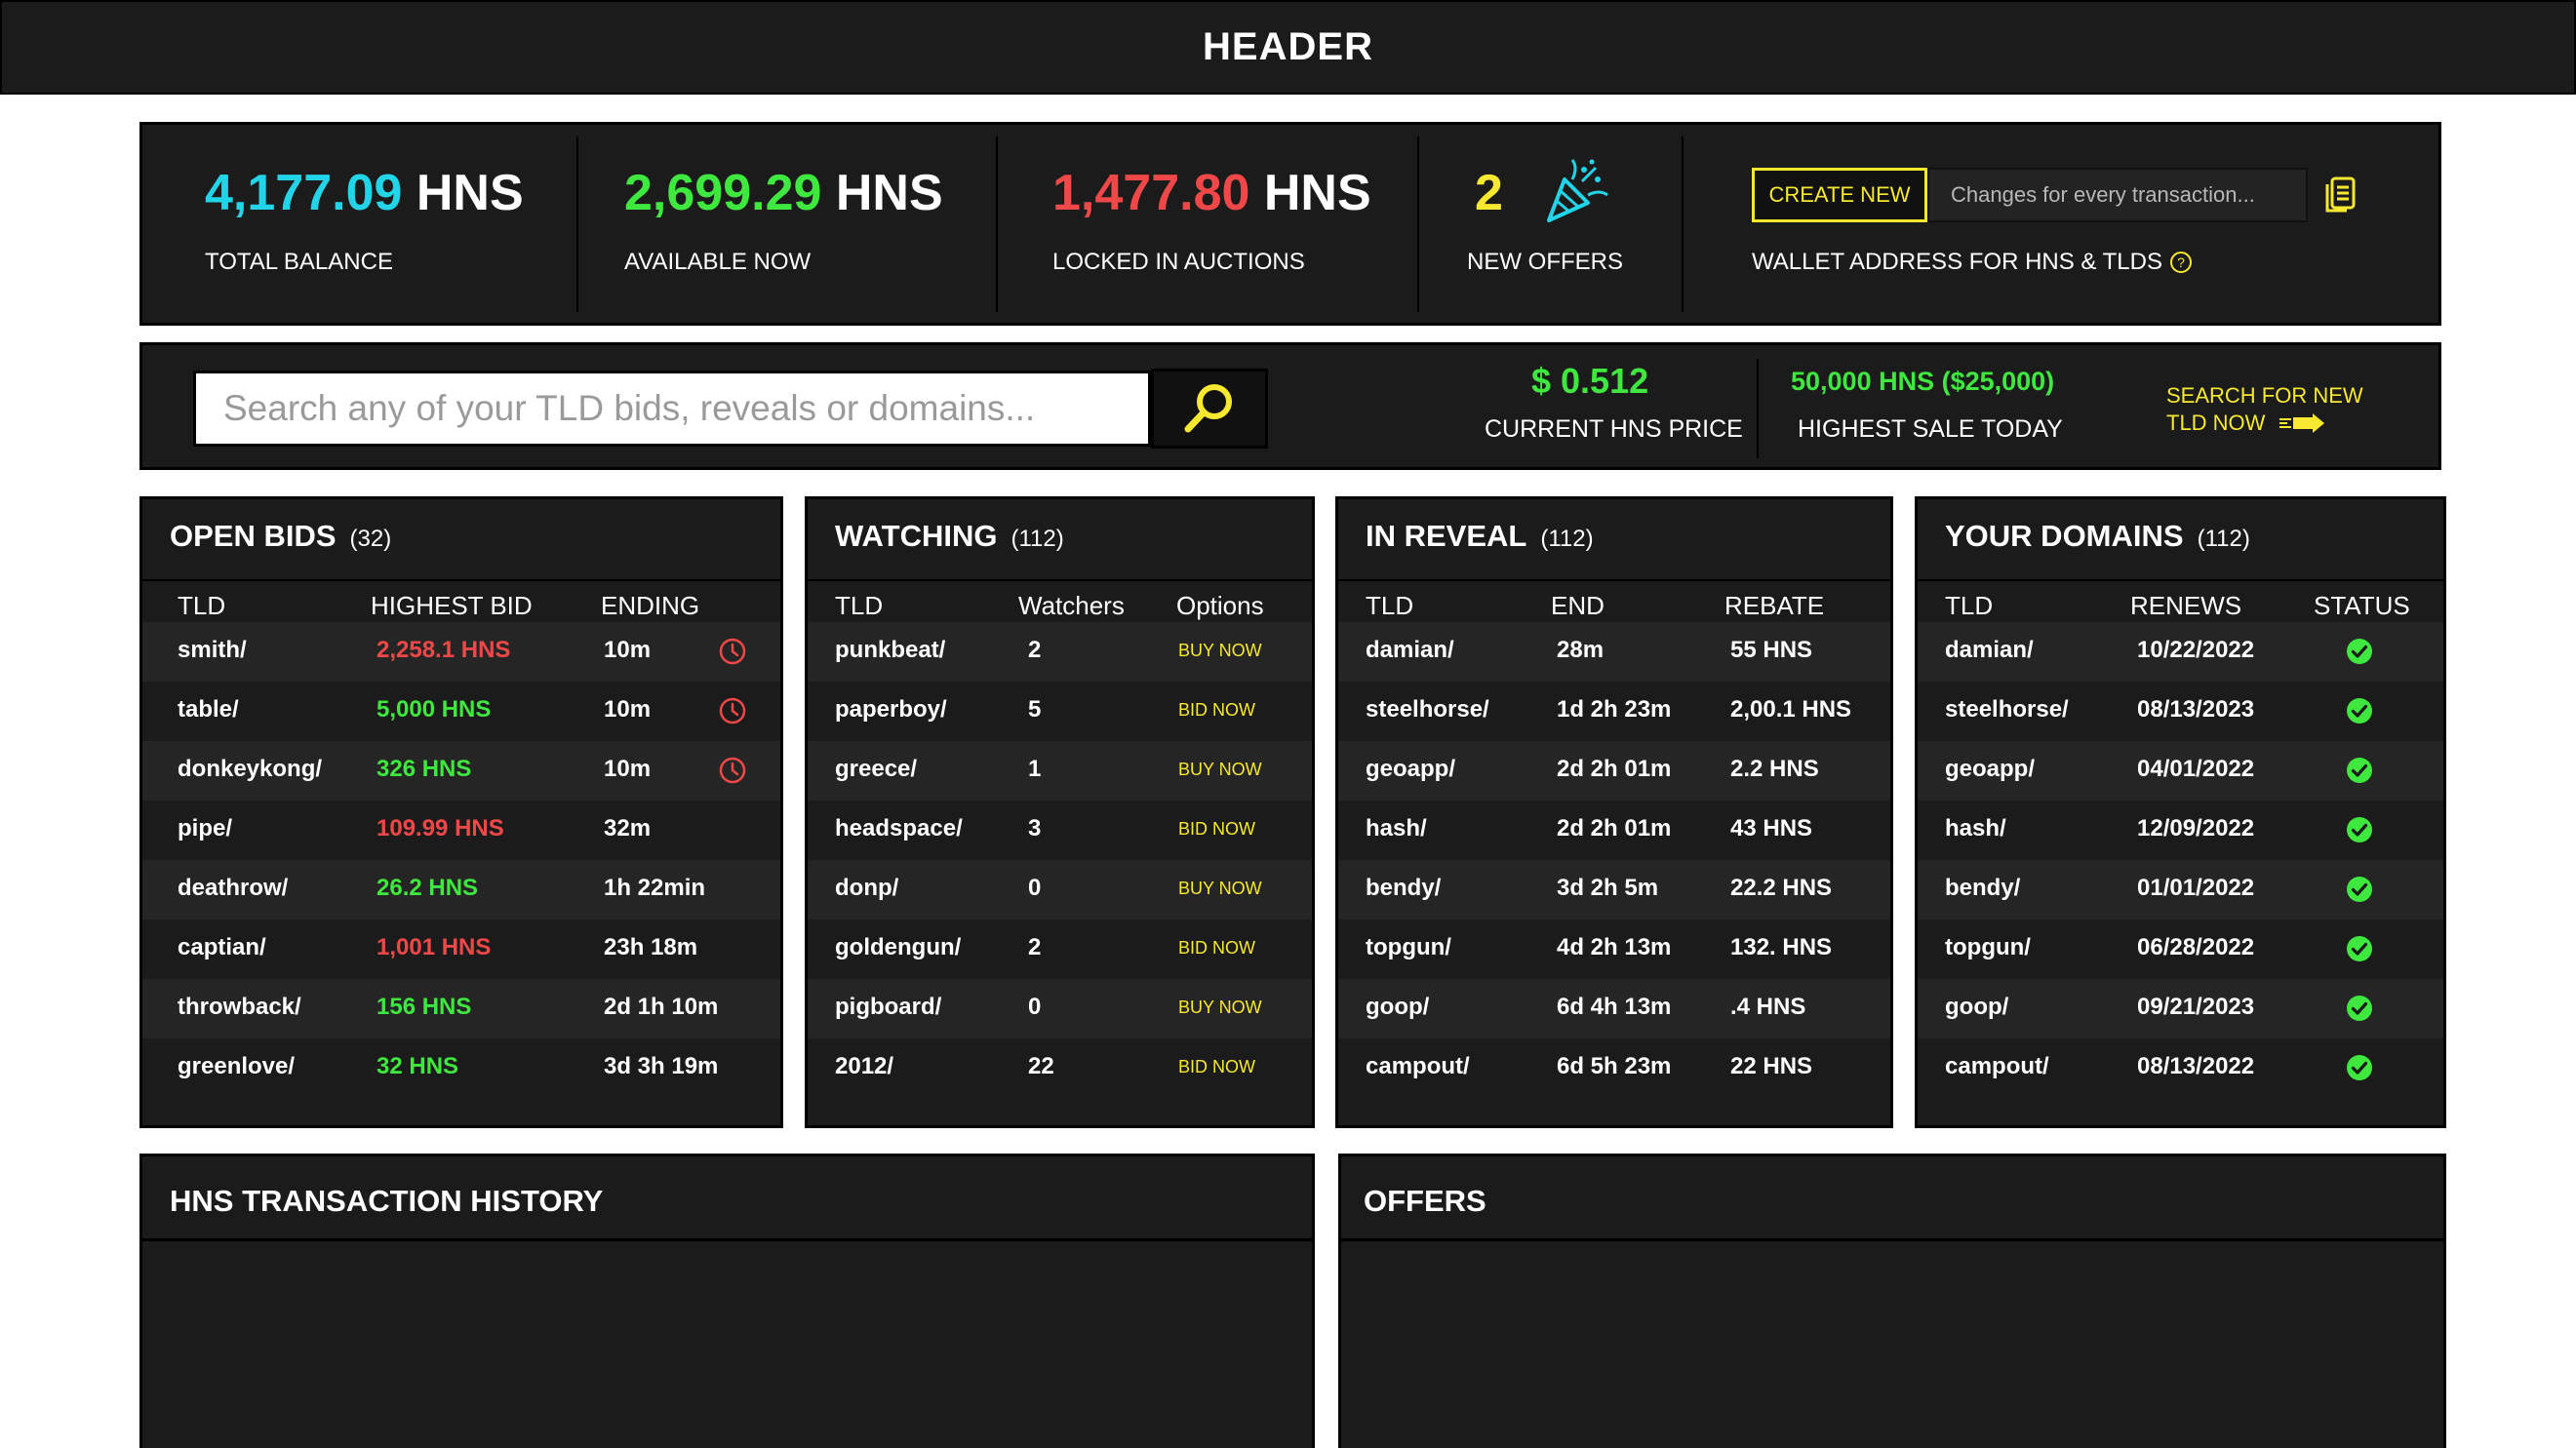 This screenshot has height=1448, width=2576. Describe the element at coordinates (1972, 263) in the screenshot. I see `wallet-address-label: WALLET ADDRESS FOR HNS & TLDS?` at that location.